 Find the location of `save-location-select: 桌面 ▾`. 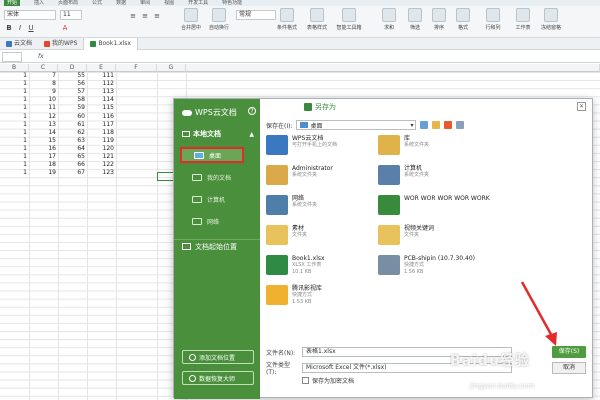

save-location-select: 桌面 ▾ is located at coordinates (356, 125).